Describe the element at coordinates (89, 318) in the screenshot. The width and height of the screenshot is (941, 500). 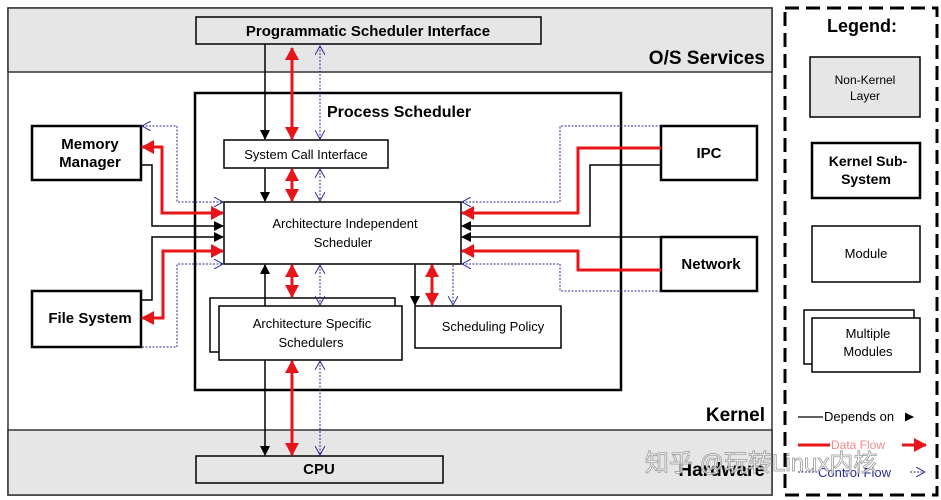
I see `file-system-label: File System` at that location.